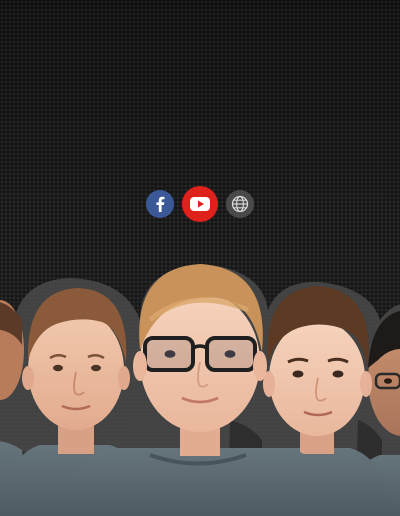 The height and width of the screenshot is (516, 400). I want to click on website-link, so click(240, 204).